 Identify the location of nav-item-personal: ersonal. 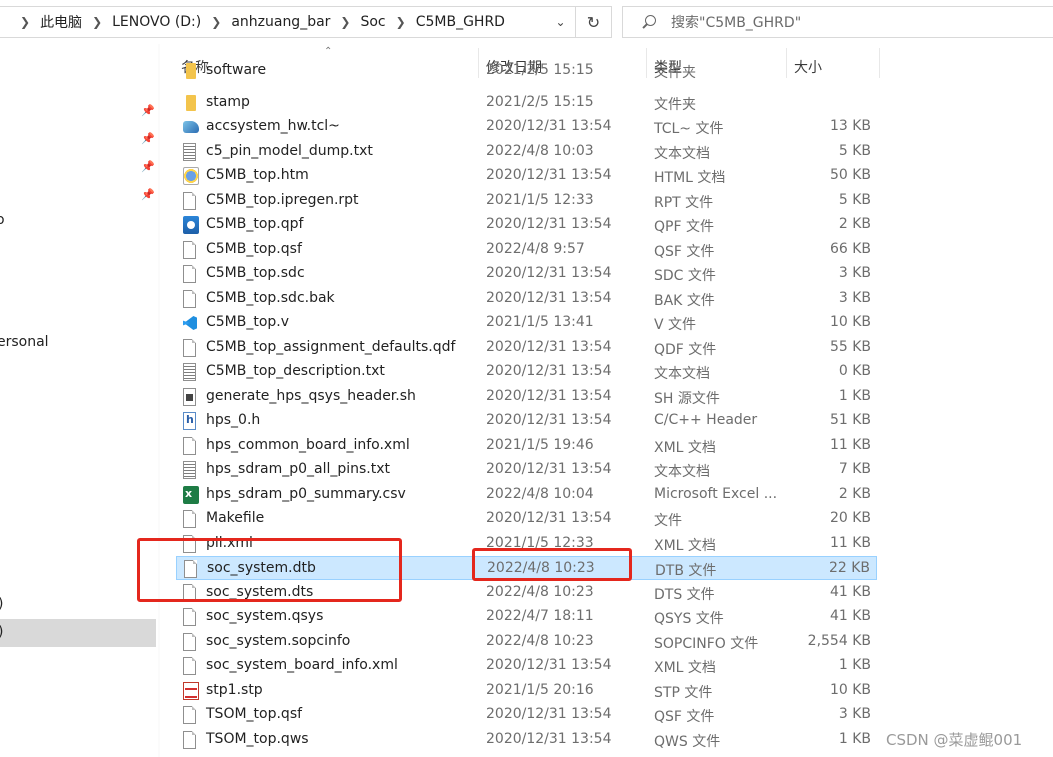
(24, 342).